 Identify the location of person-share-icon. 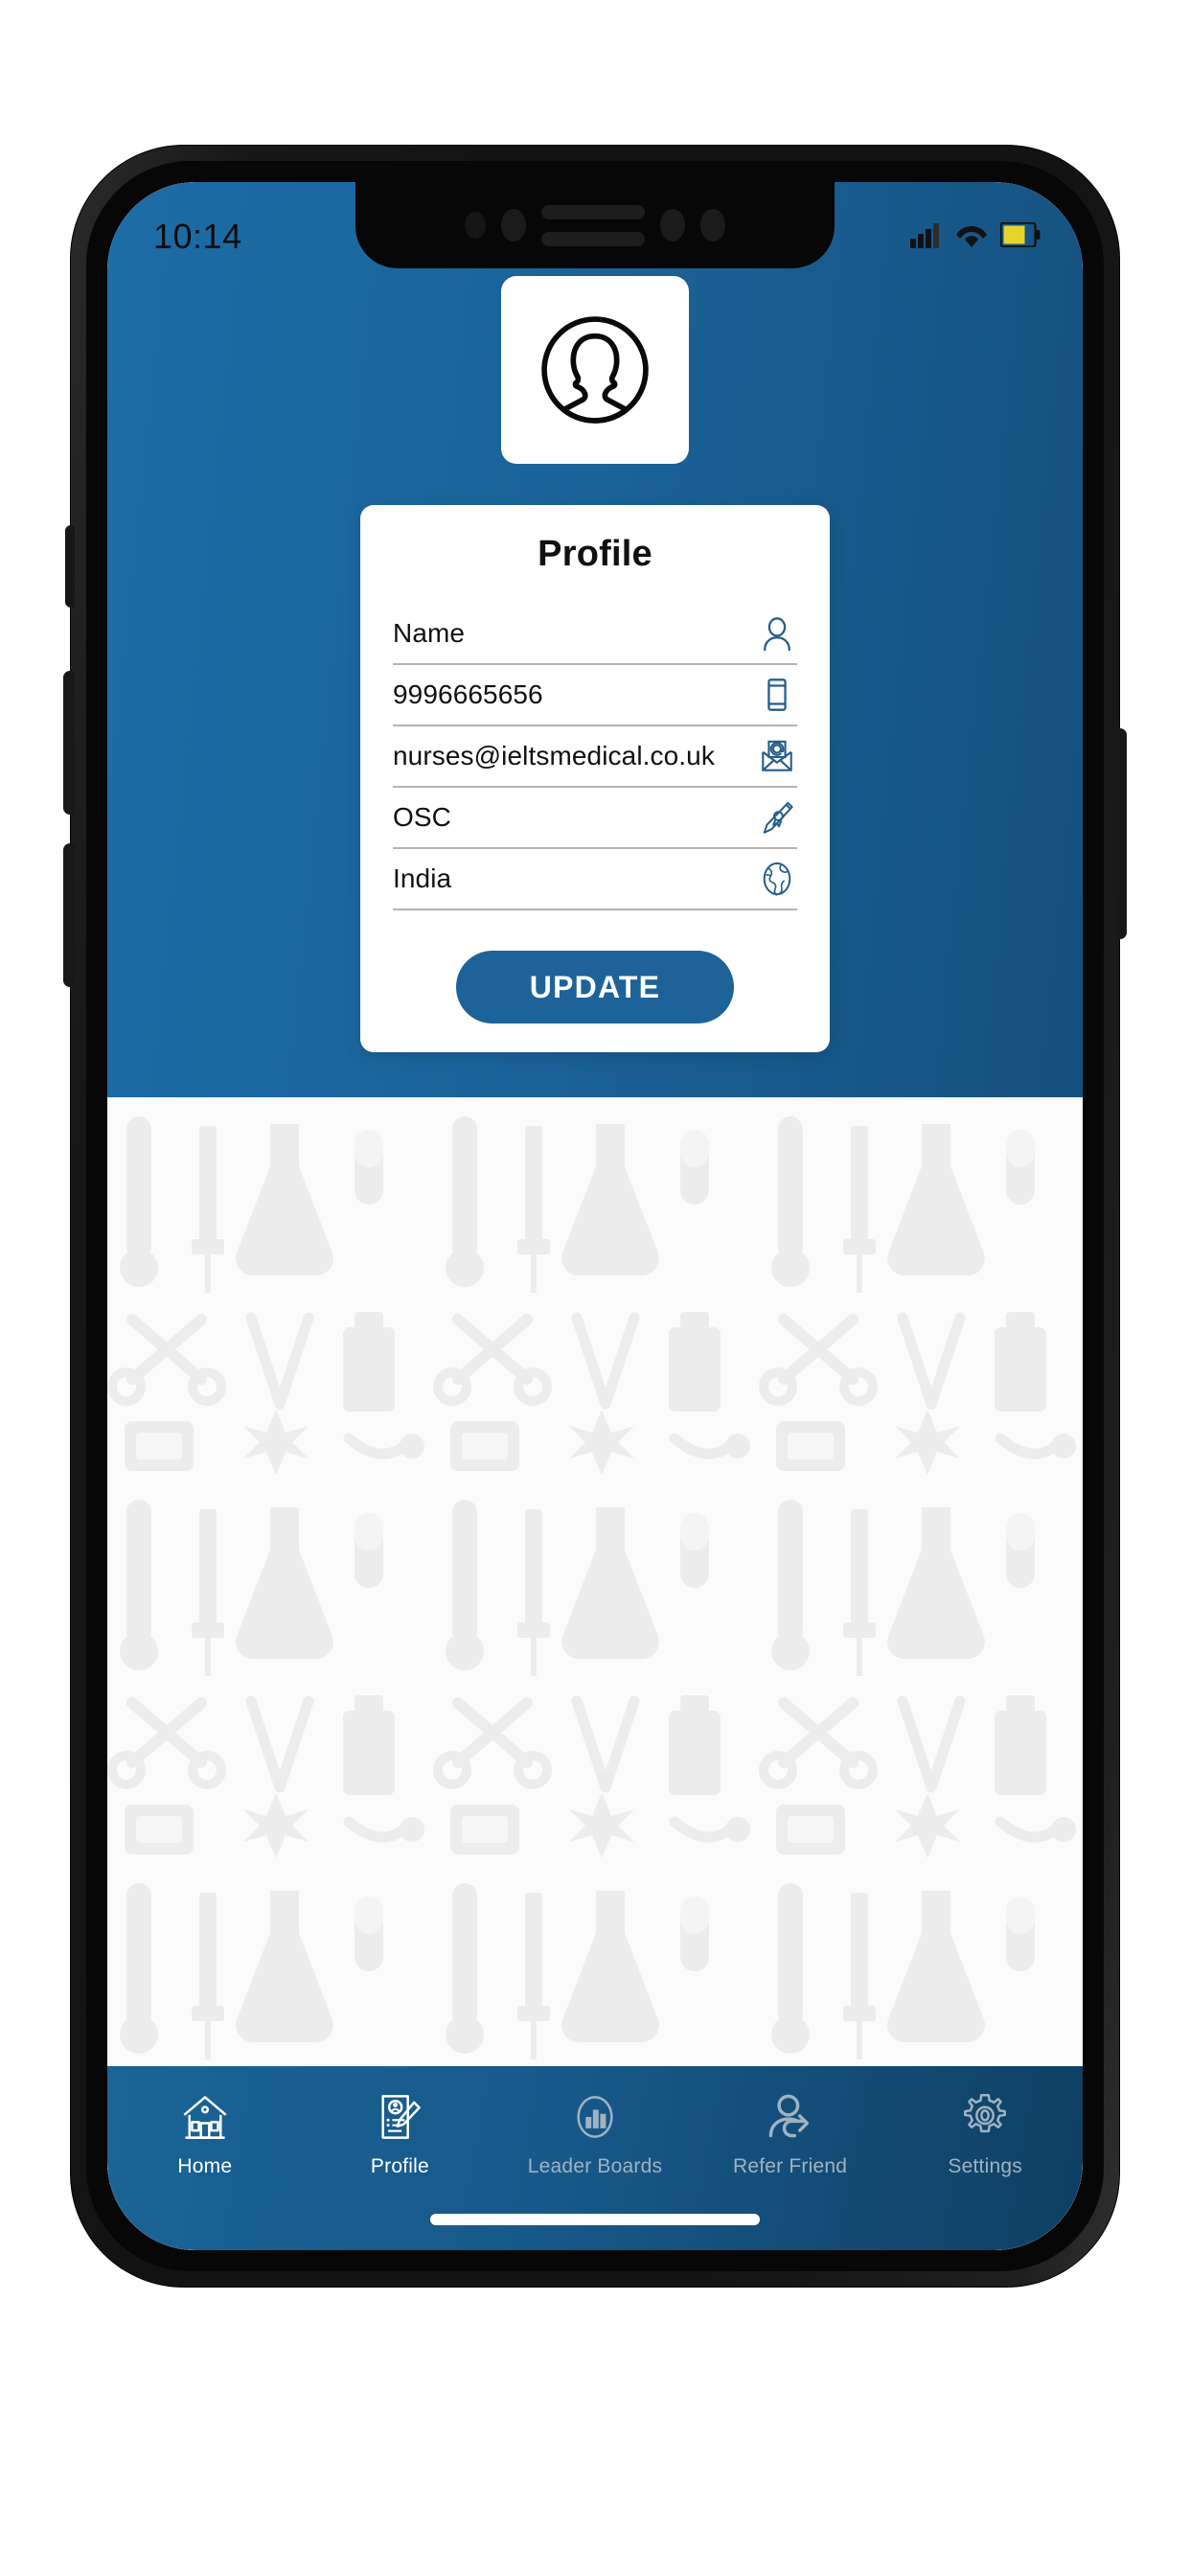
(791, 2117).